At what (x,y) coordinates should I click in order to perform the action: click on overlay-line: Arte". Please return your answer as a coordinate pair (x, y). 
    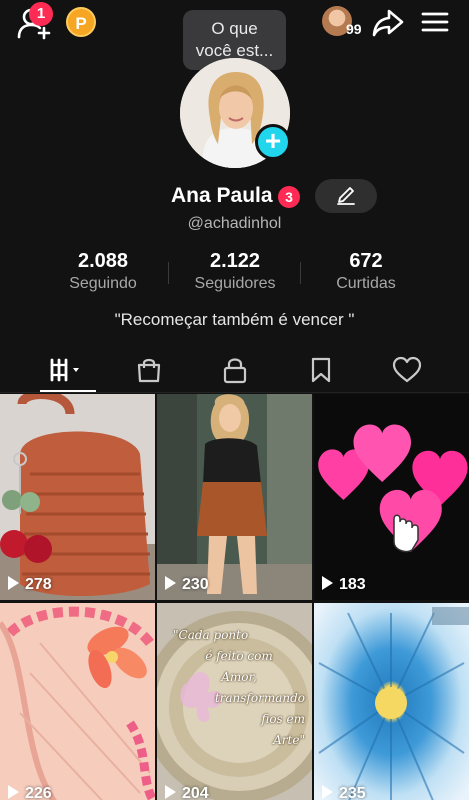
    Looking at the image, I should click on (289, 740).